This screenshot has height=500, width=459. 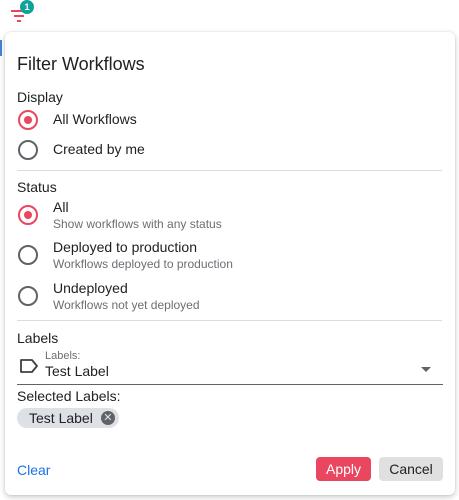 What do you see at coordinates (63, 356) in the screenshot?
I see `labels-select-caption: Labels:` at bounding box center [63, 356].